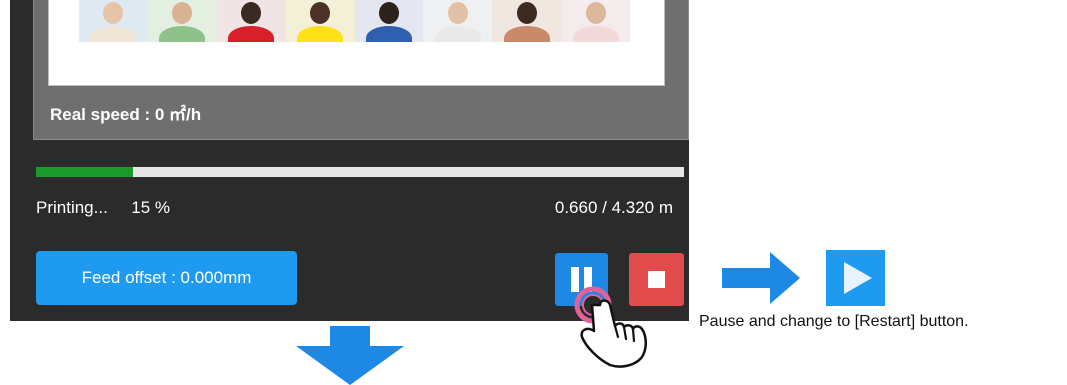 This screenshot has width=1067, height=385. I want to click on arrow-right-icon, so click(761, 278).